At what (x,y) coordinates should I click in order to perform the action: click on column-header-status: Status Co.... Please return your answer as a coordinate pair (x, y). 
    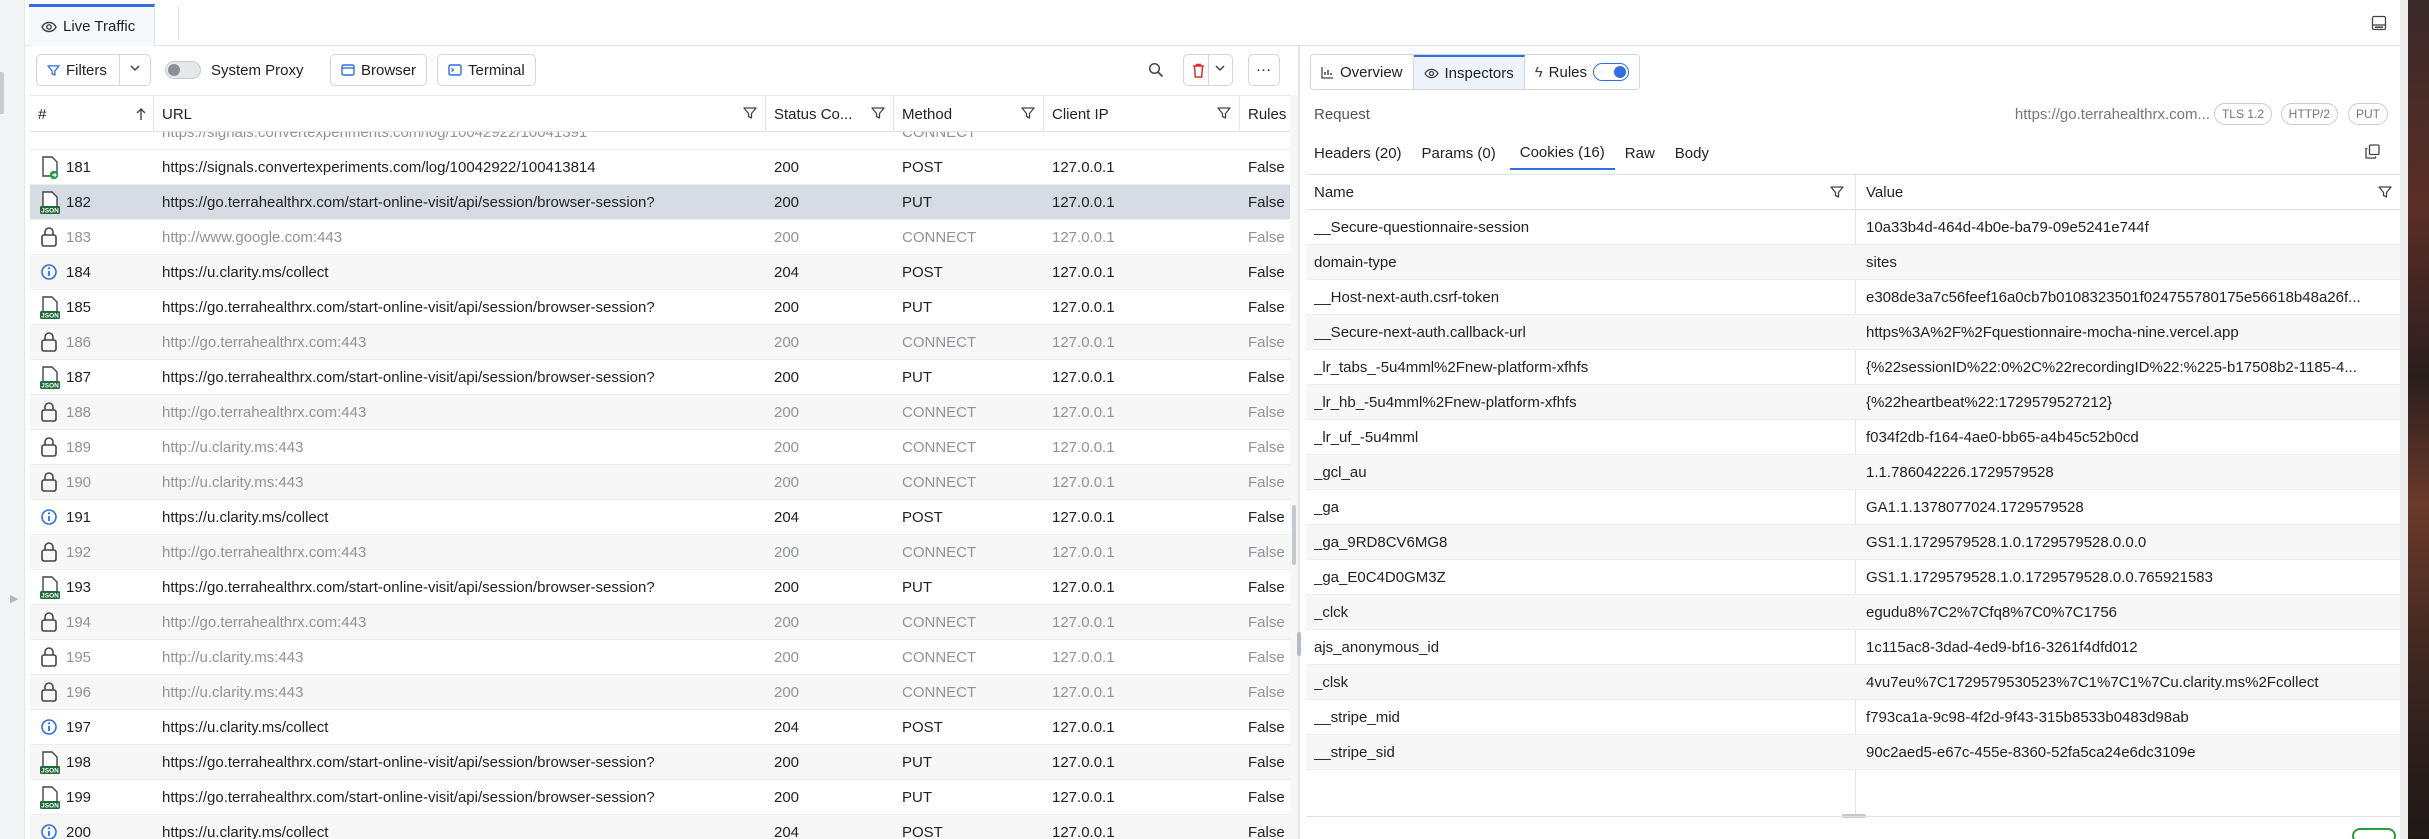
    Looking at the image, I should click on (830, 114).